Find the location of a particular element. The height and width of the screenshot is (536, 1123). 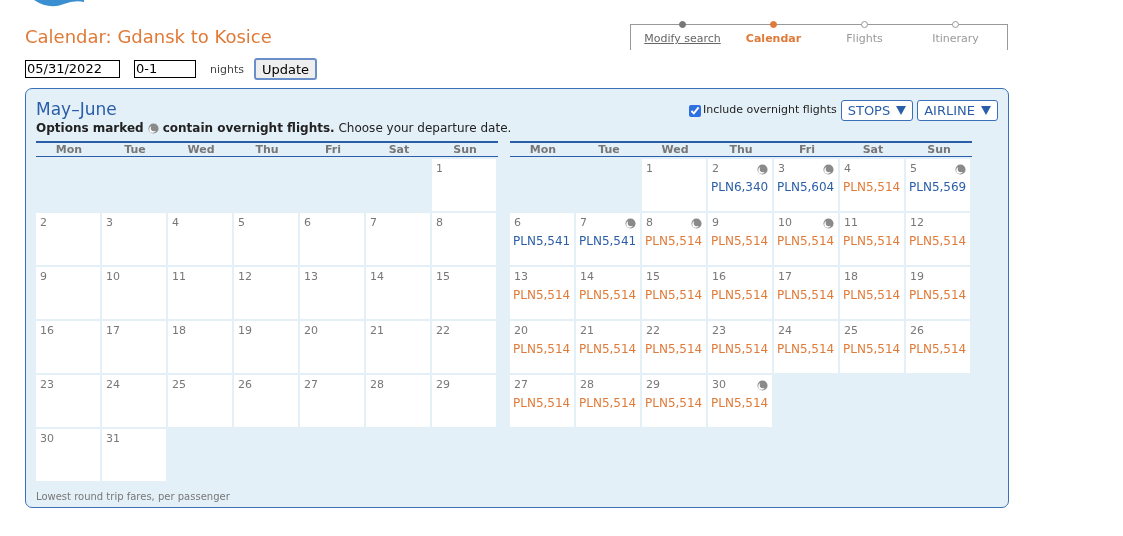

day-cell: 15 PLN5,514 is located at coordinates (674, 293).